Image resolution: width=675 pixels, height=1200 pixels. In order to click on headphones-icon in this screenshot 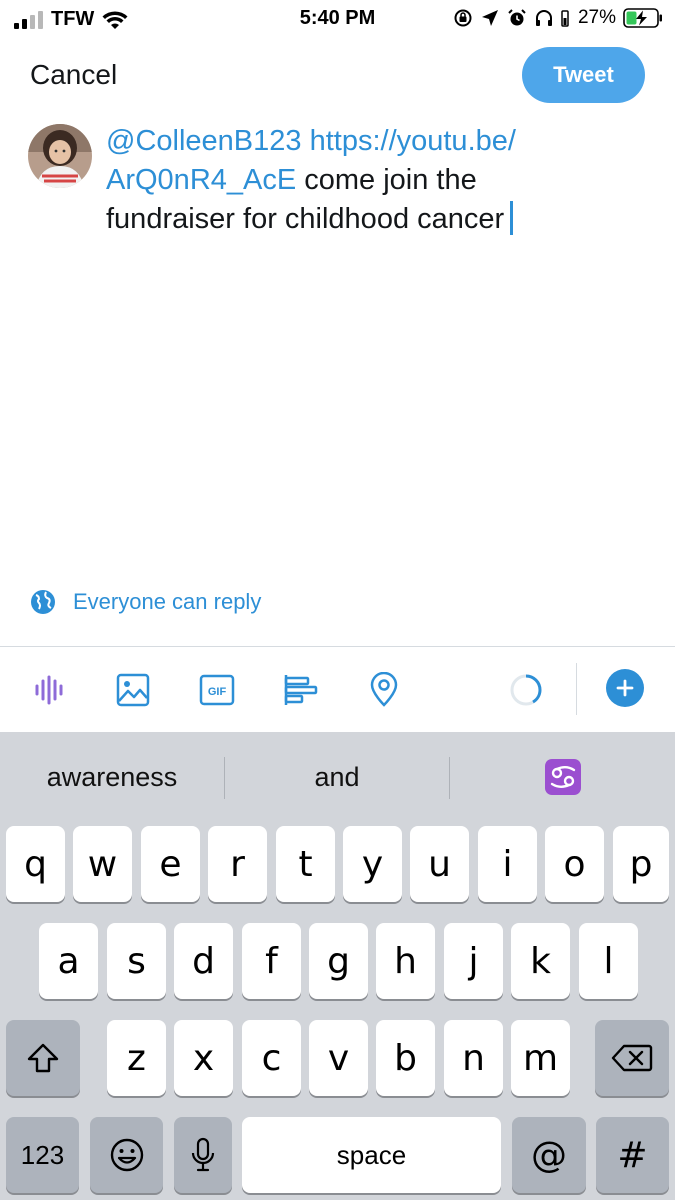, I will do `click(543, 18)`.